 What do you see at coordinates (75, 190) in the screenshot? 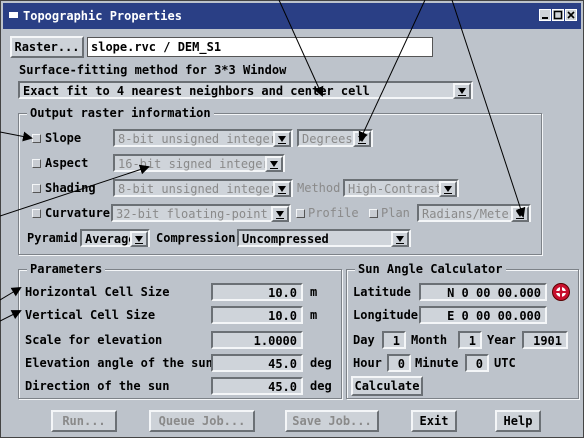
I see `callout-arrow-aspect-type` at bounding box center [75, 190].